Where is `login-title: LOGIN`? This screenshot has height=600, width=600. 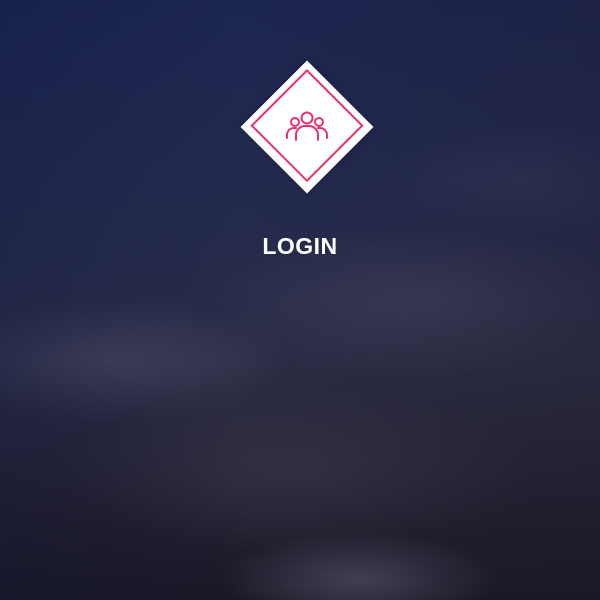
login-title: LOGIN is located at coordinates (300, 246).